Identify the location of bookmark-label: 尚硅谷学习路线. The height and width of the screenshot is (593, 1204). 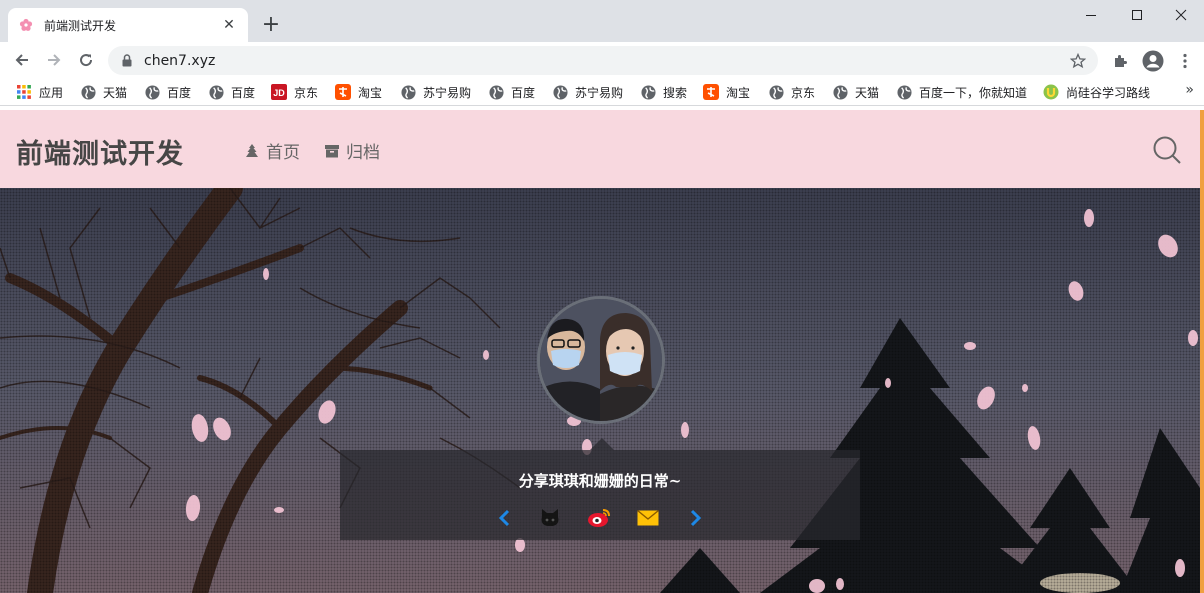
(1108, 92).